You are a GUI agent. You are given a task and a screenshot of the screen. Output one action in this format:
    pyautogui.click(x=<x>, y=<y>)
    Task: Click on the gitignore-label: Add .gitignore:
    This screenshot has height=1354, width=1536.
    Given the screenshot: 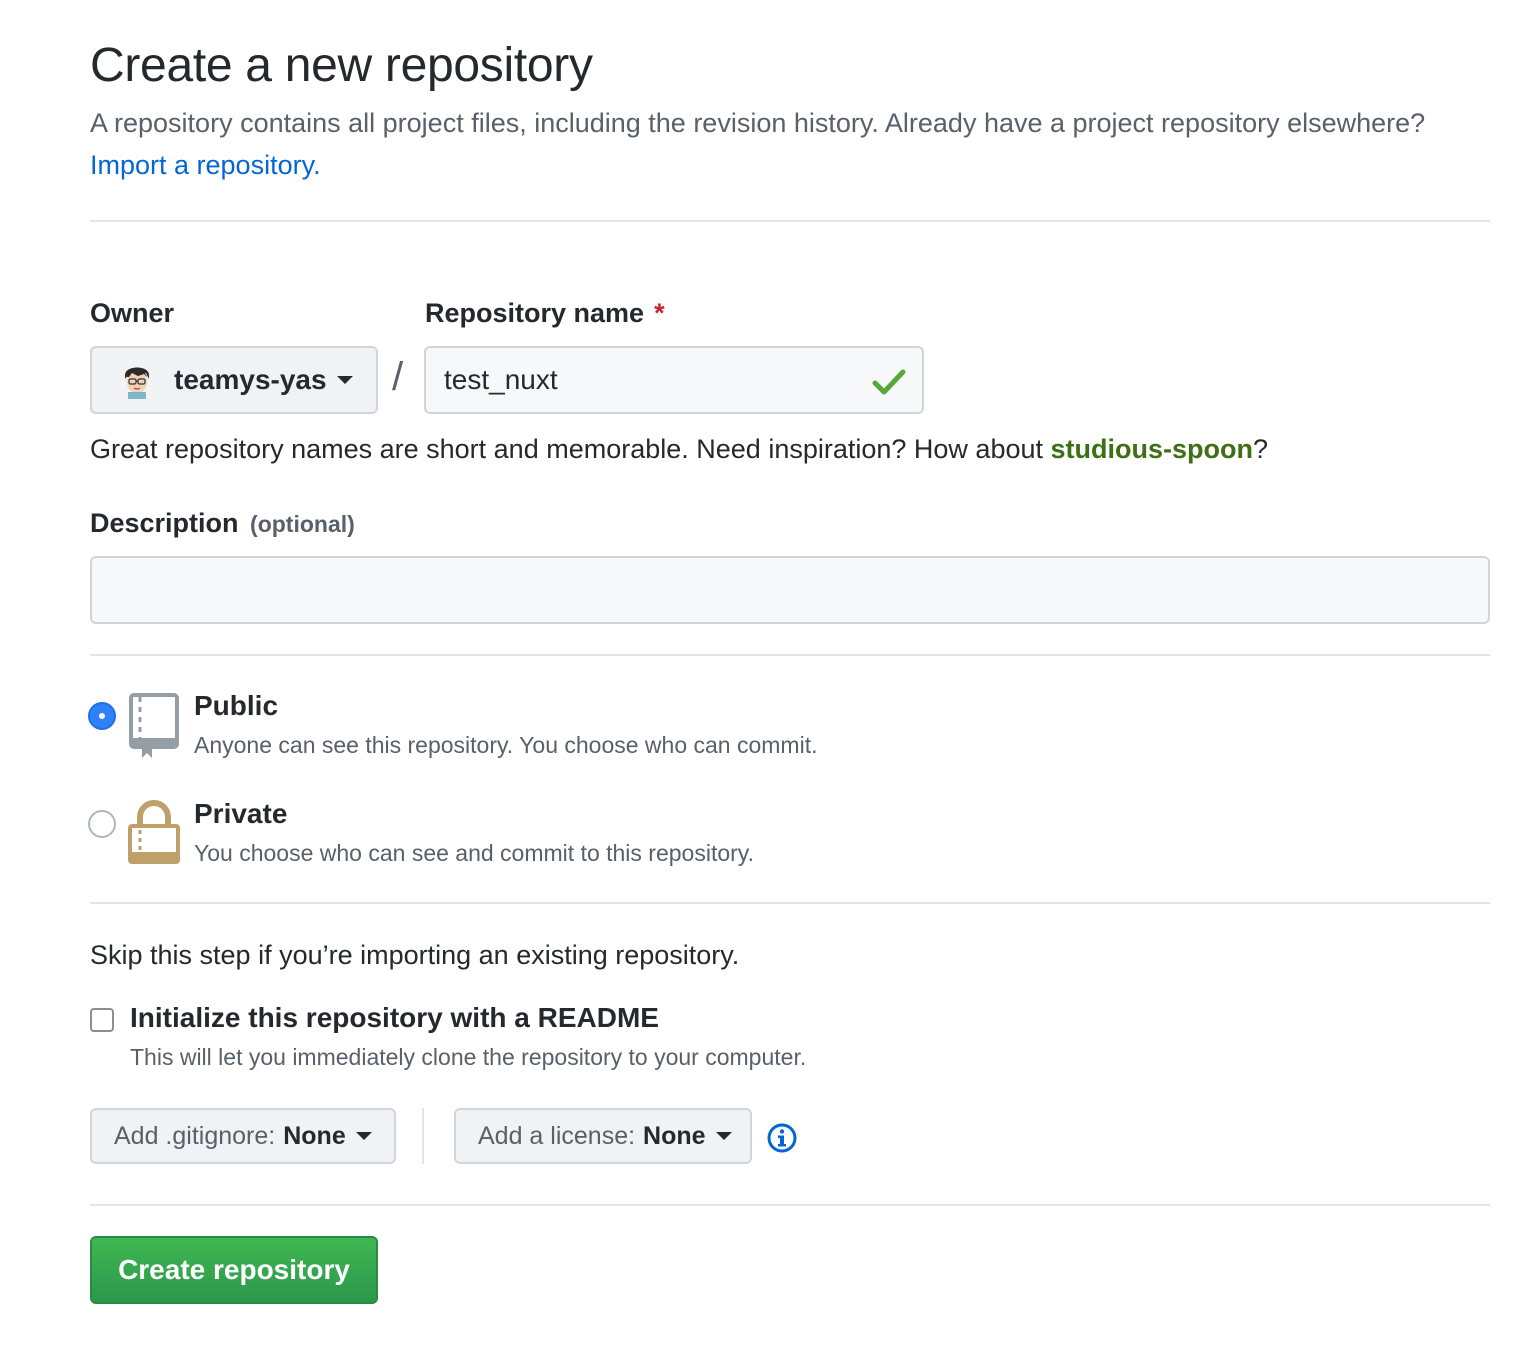 What is the action you would take?
    pyautogui.click(x=195, y=1135)
    